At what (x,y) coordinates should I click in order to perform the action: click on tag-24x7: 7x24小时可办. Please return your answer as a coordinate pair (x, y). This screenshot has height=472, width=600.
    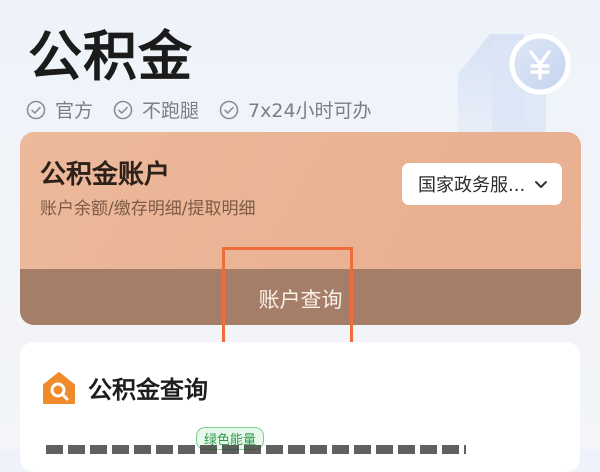
    Looking at the image, I should click on (295, 109).